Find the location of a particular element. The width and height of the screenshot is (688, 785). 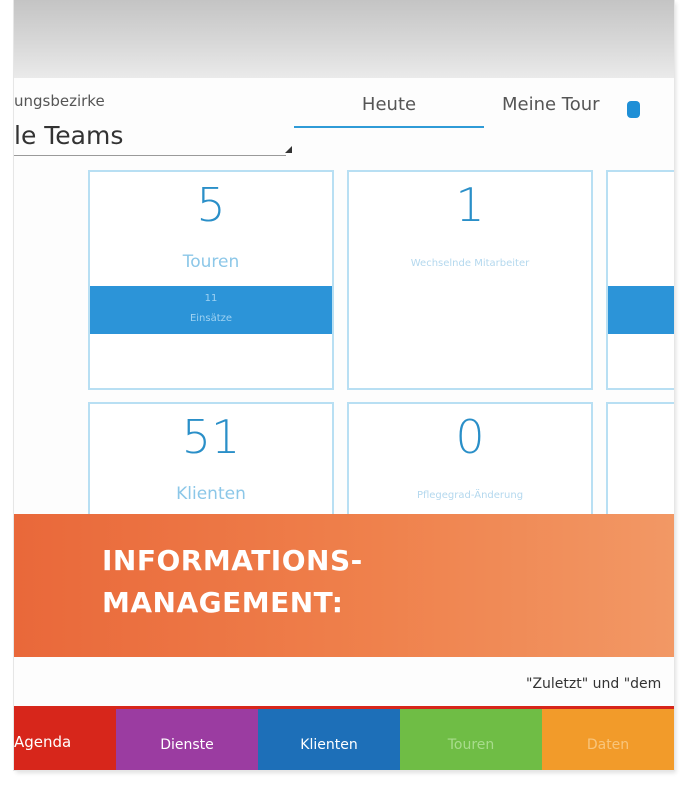

team-select-value: le Teams is located at coordinates (69, 135).